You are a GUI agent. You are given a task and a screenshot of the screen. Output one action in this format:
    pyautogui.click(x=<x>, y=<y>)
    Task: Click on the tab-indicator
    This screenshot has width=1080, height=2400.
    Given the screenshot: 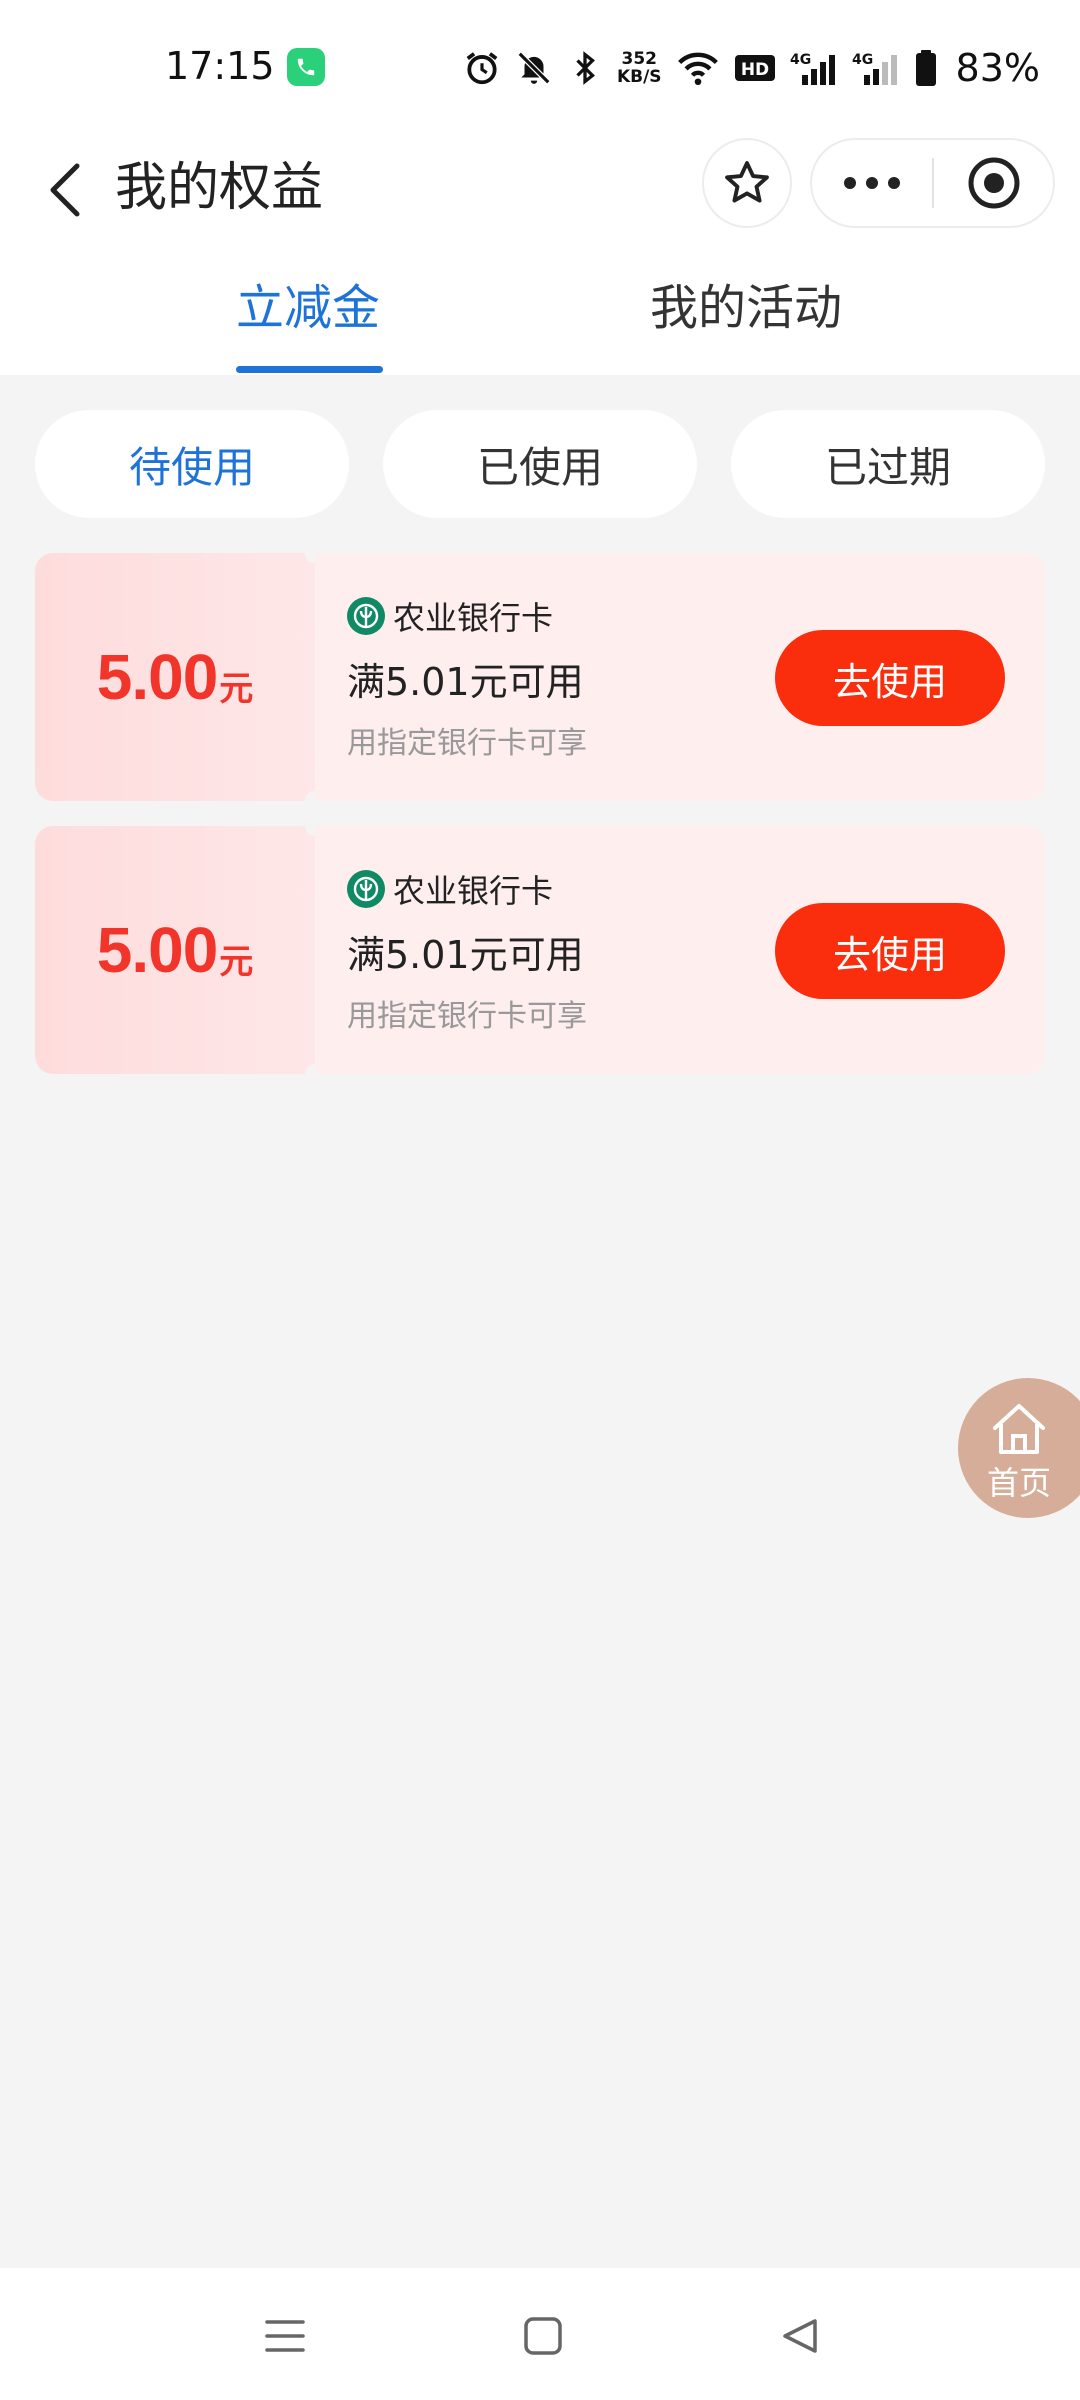 What is the action you would take?
    pyautogui.click(x=309, y=369)
    